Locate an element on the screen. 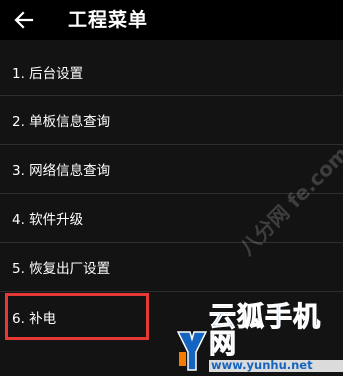 The width and height of the screenshot is (343, 376). menu-item-label: 3. 网络信息查询 is located at coordinates (61, 171).